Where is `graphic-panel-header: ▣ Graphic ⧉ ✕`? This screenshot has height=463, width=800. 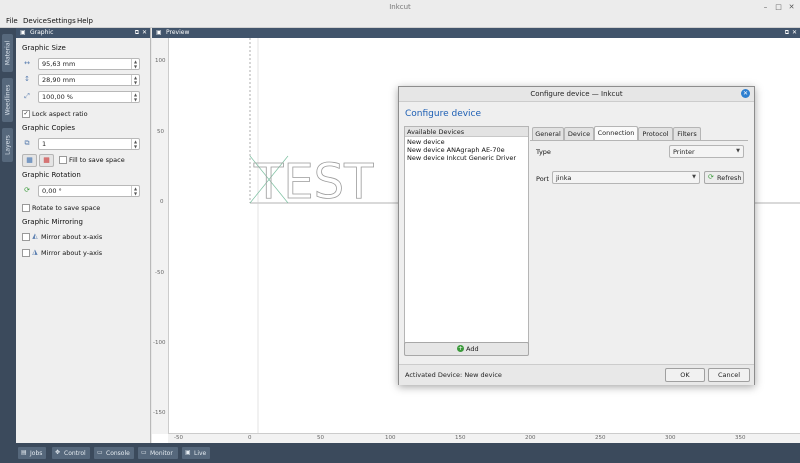 graphic-panel-header: ▣ Graphic ⧉ ✕ is located at coordinates (83, 33).